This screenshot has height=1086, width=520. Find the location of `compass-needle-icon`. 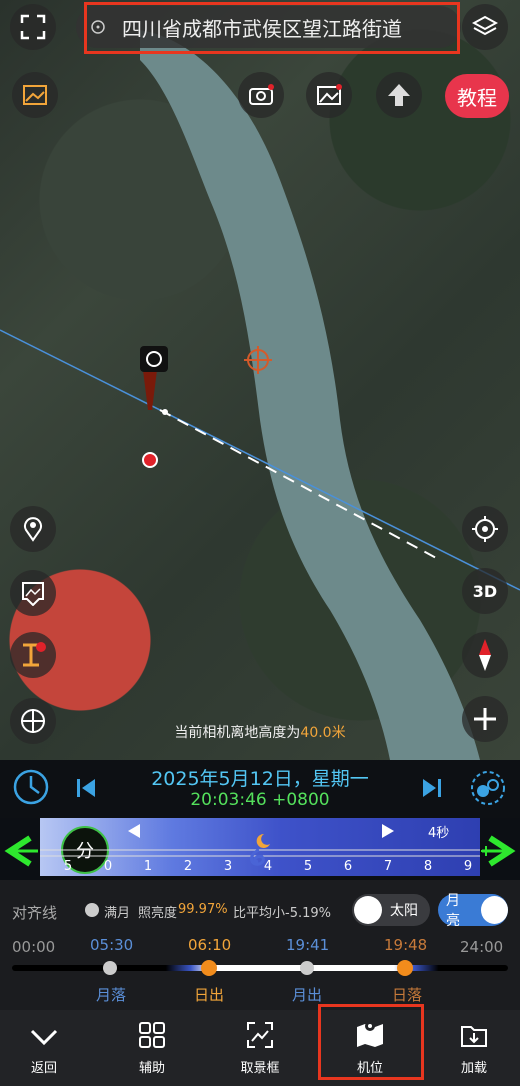

compass-needle-icon is located at coordinates (485, 655).